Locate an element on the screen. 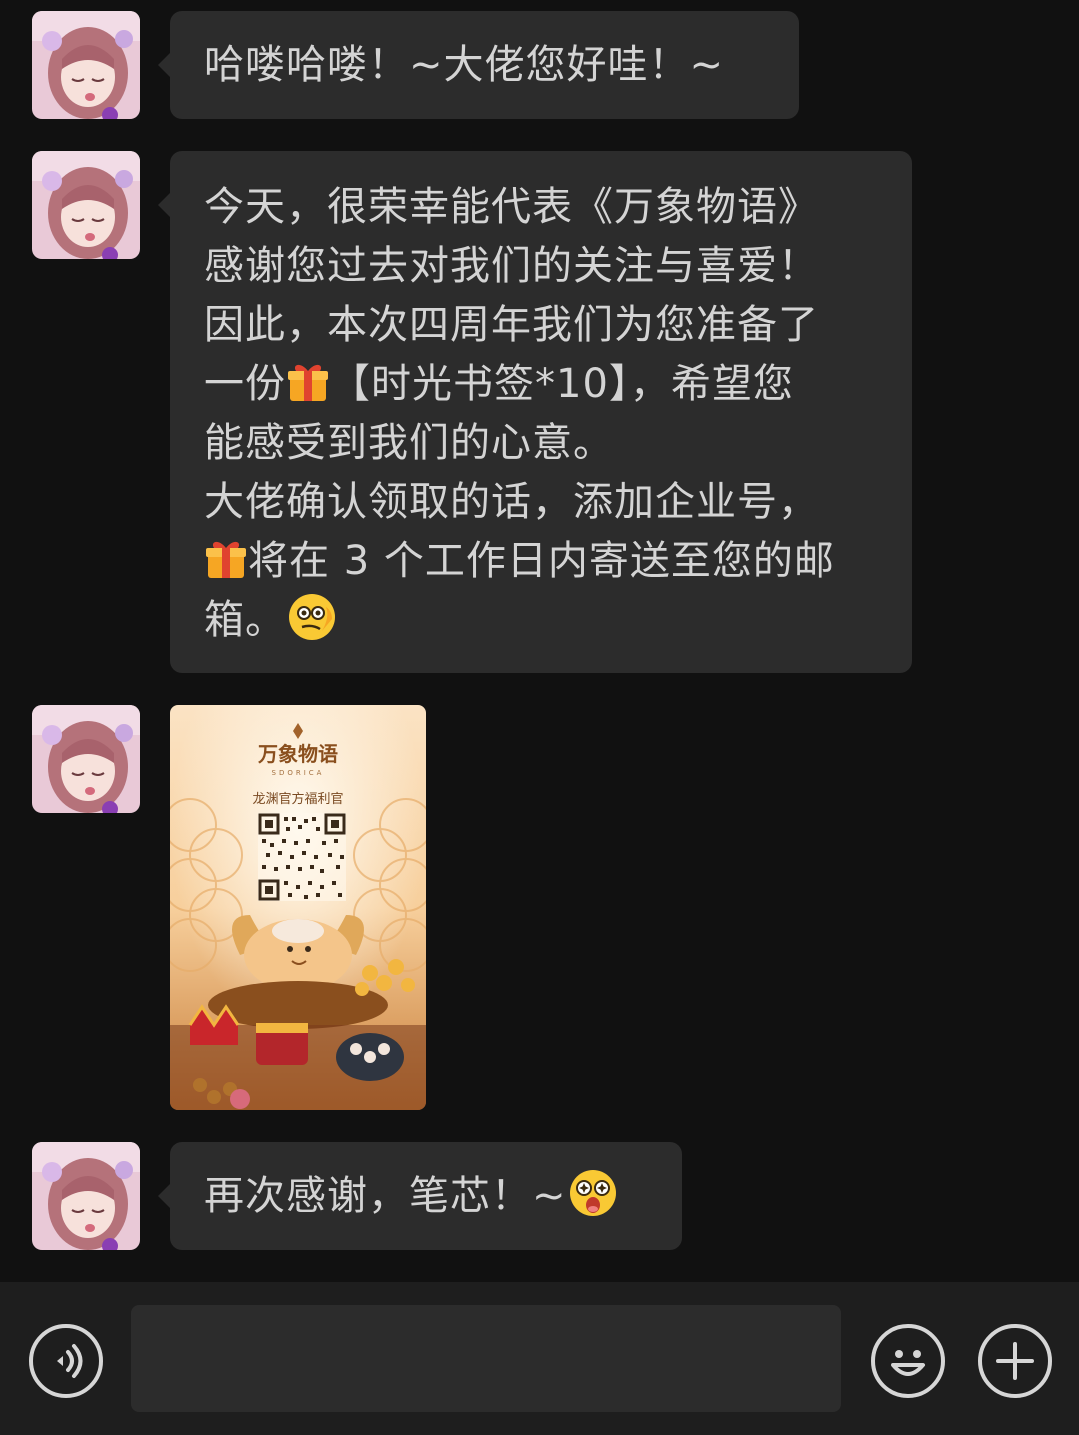  input-bar is located at coordinates (539, 1358).